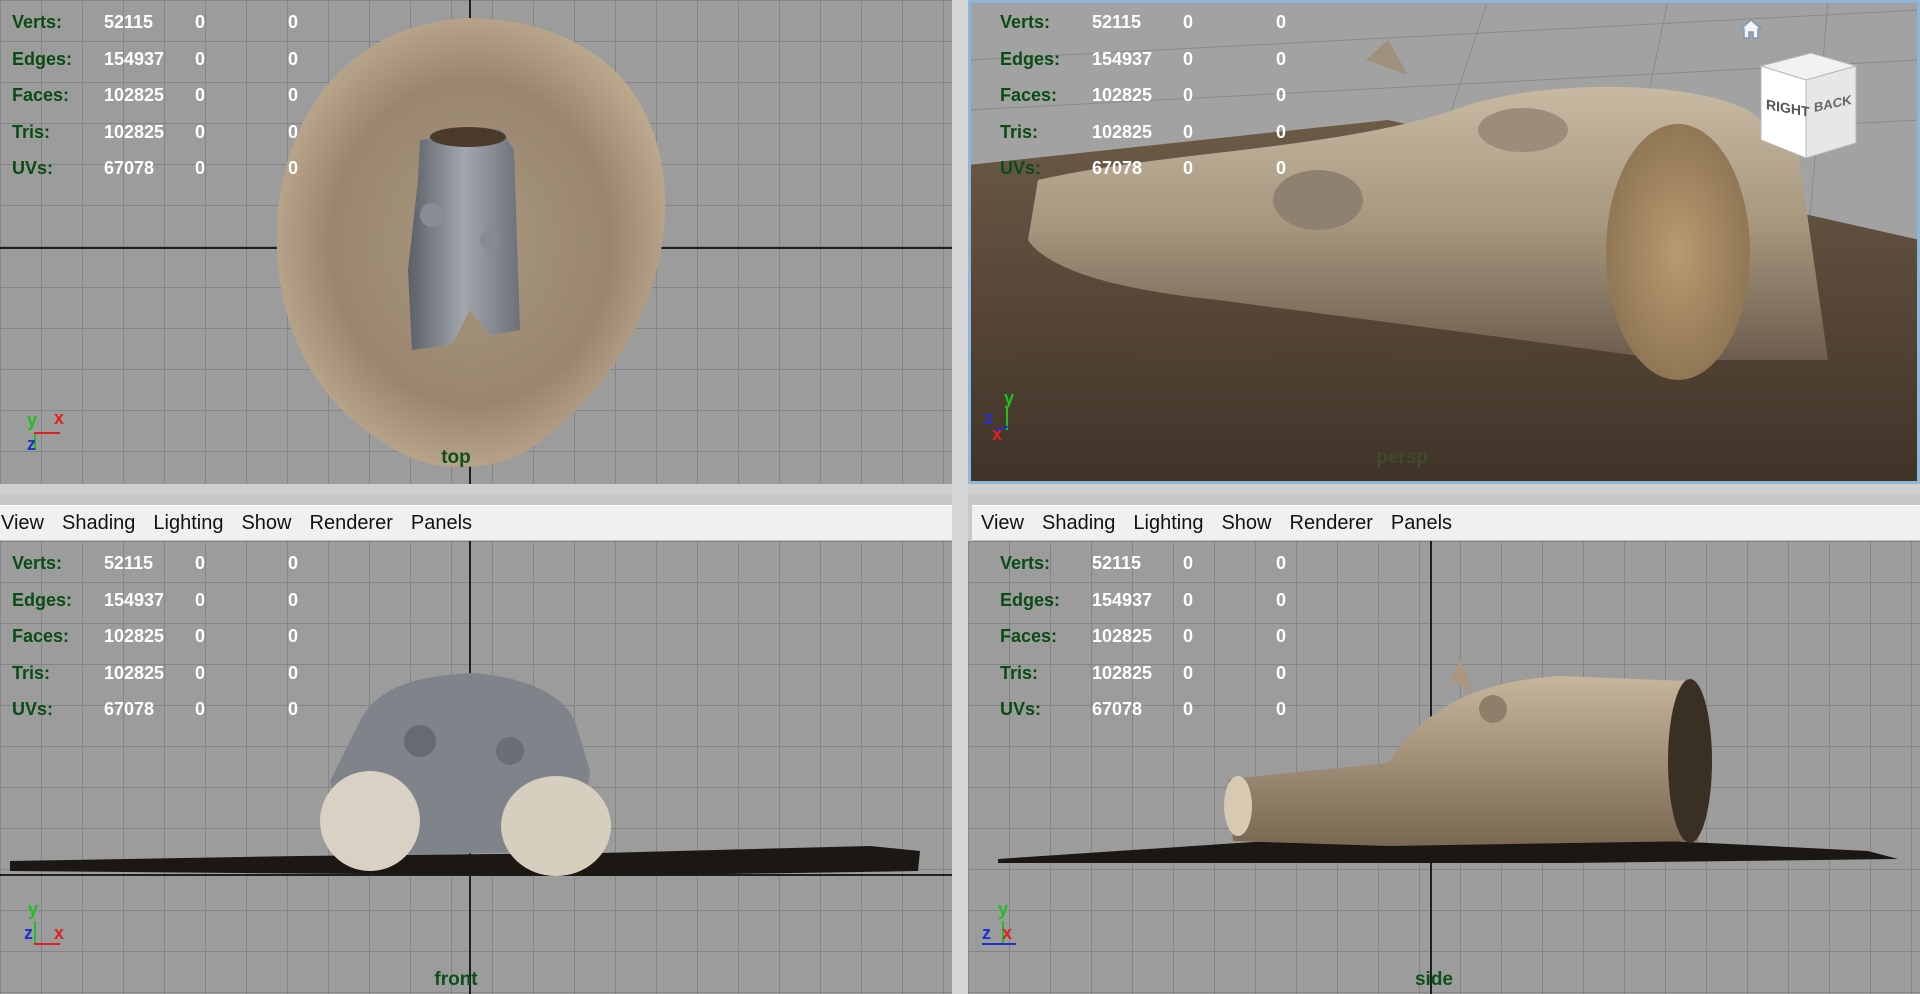 The width and height of the screenshot is (1920, 994). Describe the element at coordinates (1811, 103) in the screenshot. I see `viewcube: RIGHT BACK` at that location.